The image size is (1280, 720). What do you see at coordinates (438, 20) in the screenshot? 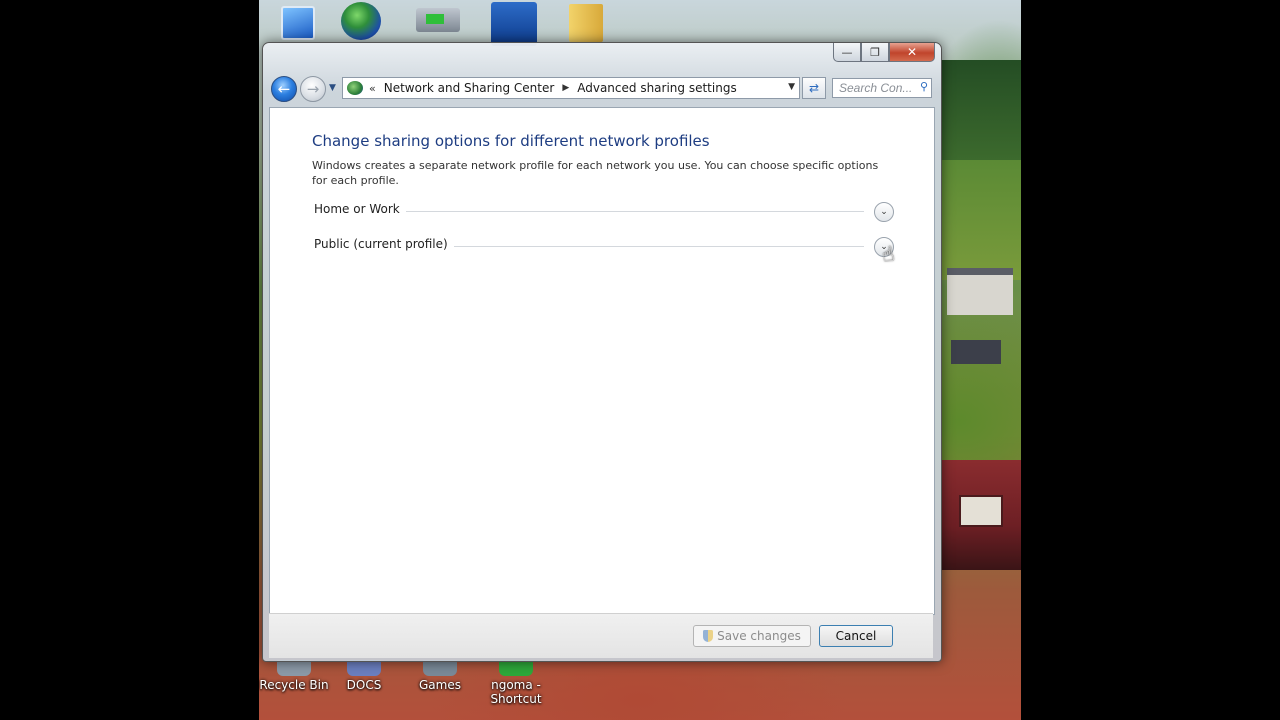
I see `network-icon` at bounding box center [438, 20].